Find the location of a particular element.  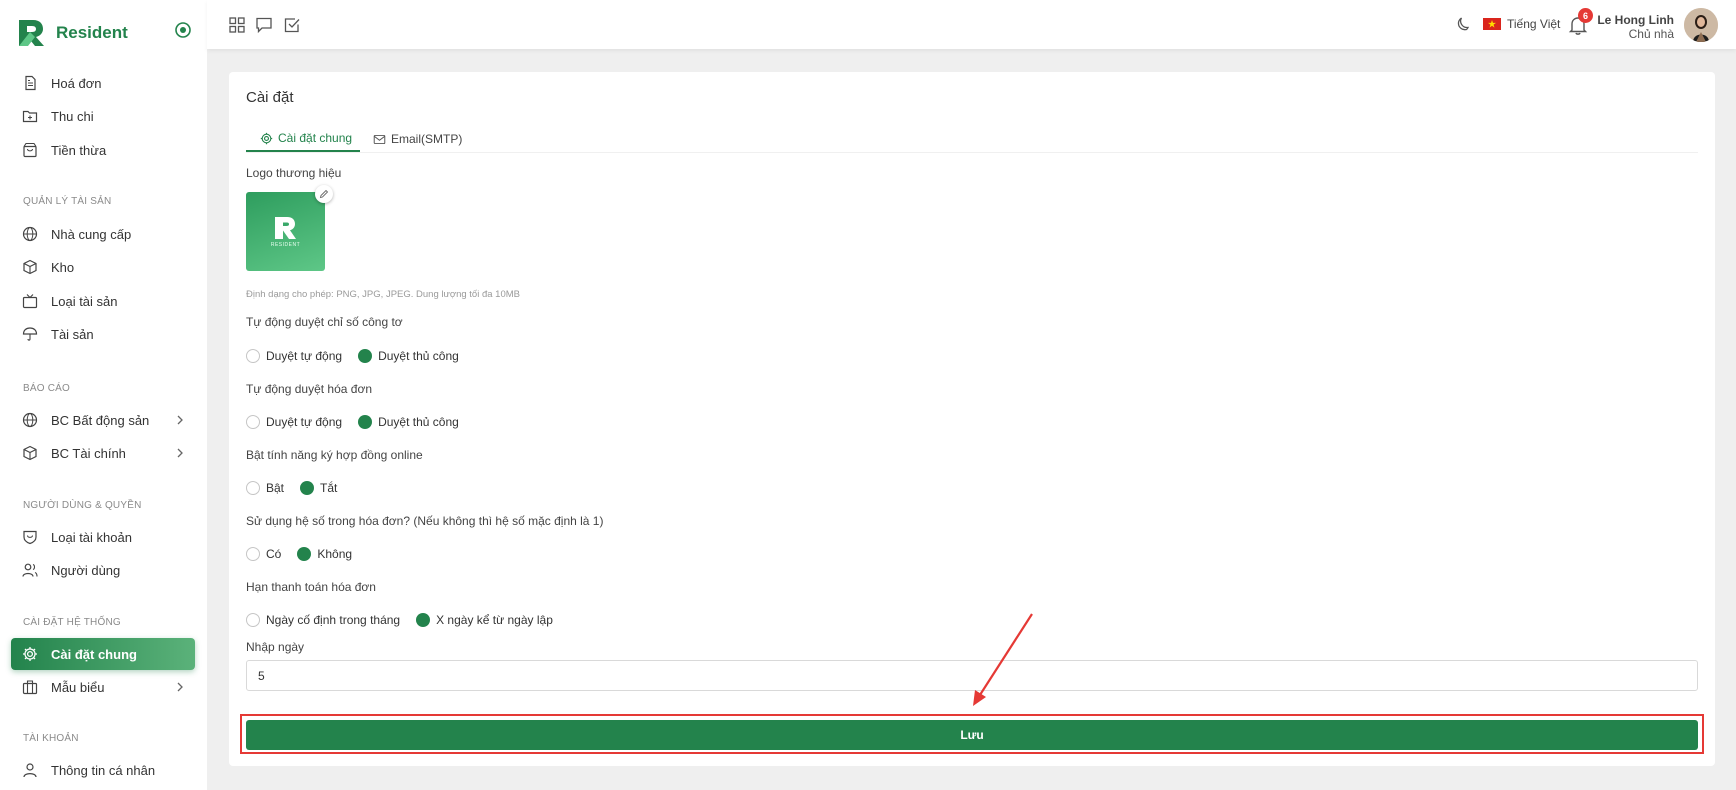

edit-logo-button is located at coordinates (324, 194).